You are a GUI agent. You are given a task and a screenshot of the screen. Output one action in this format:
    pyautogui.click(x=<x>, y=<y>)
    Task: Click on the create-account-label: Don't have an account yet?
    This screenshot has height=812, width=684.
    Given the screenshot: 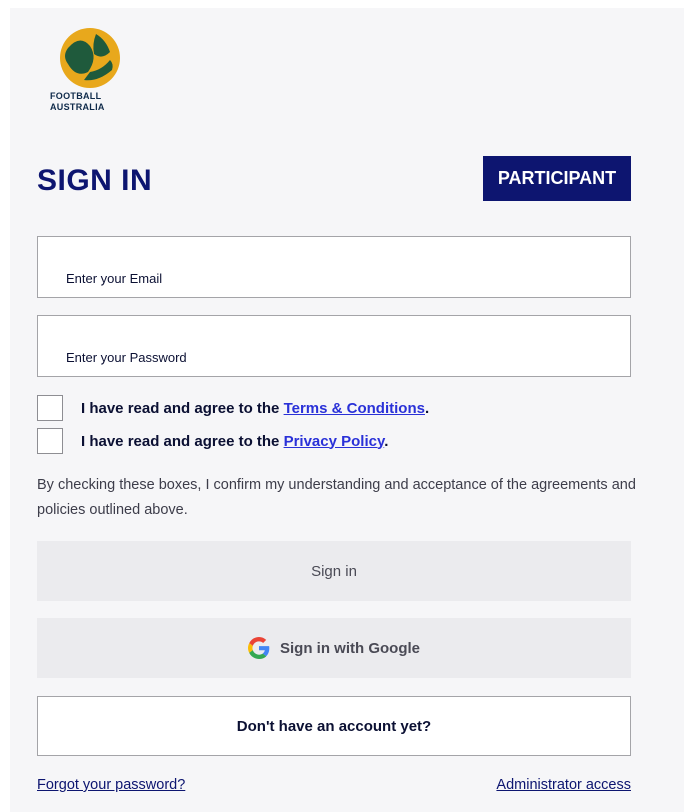 What is the action you would take?
    pyautogui.click(x=334, y=726)
    